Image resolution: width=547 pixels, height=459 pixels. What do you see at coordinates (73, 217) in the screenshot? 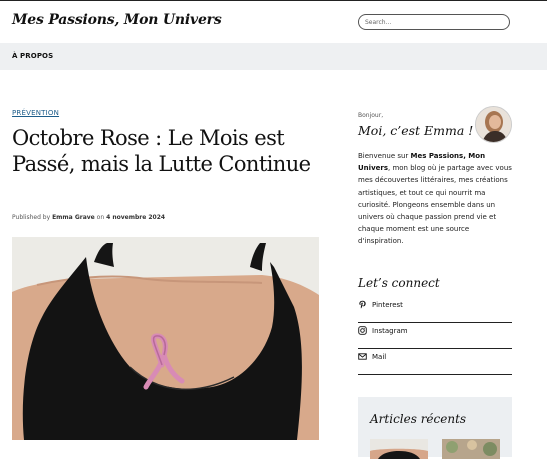
I see `author-name: Emma Grave` at bounding box center [73, 217].